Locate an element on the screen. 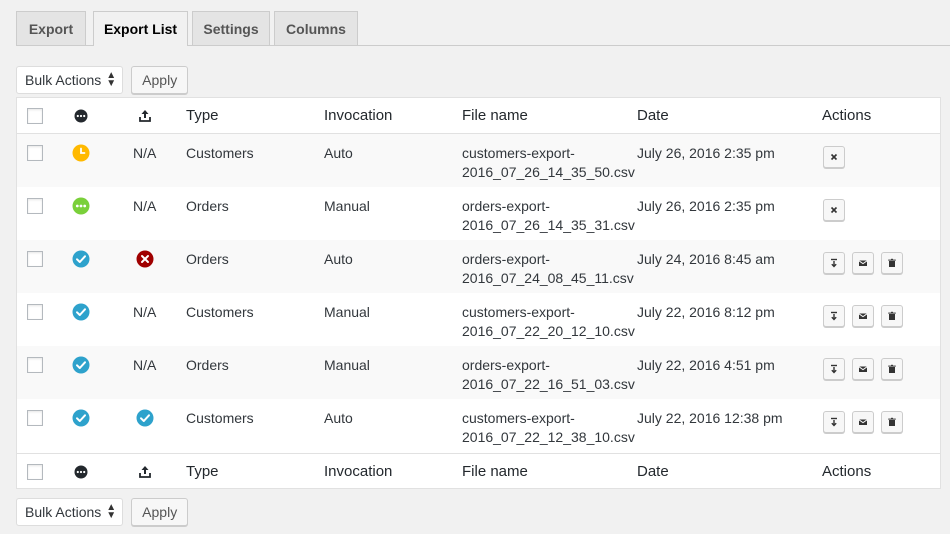  file-name-line-2: 2016_07_24_08_45_11.csv is located at coordinates (548, 278).